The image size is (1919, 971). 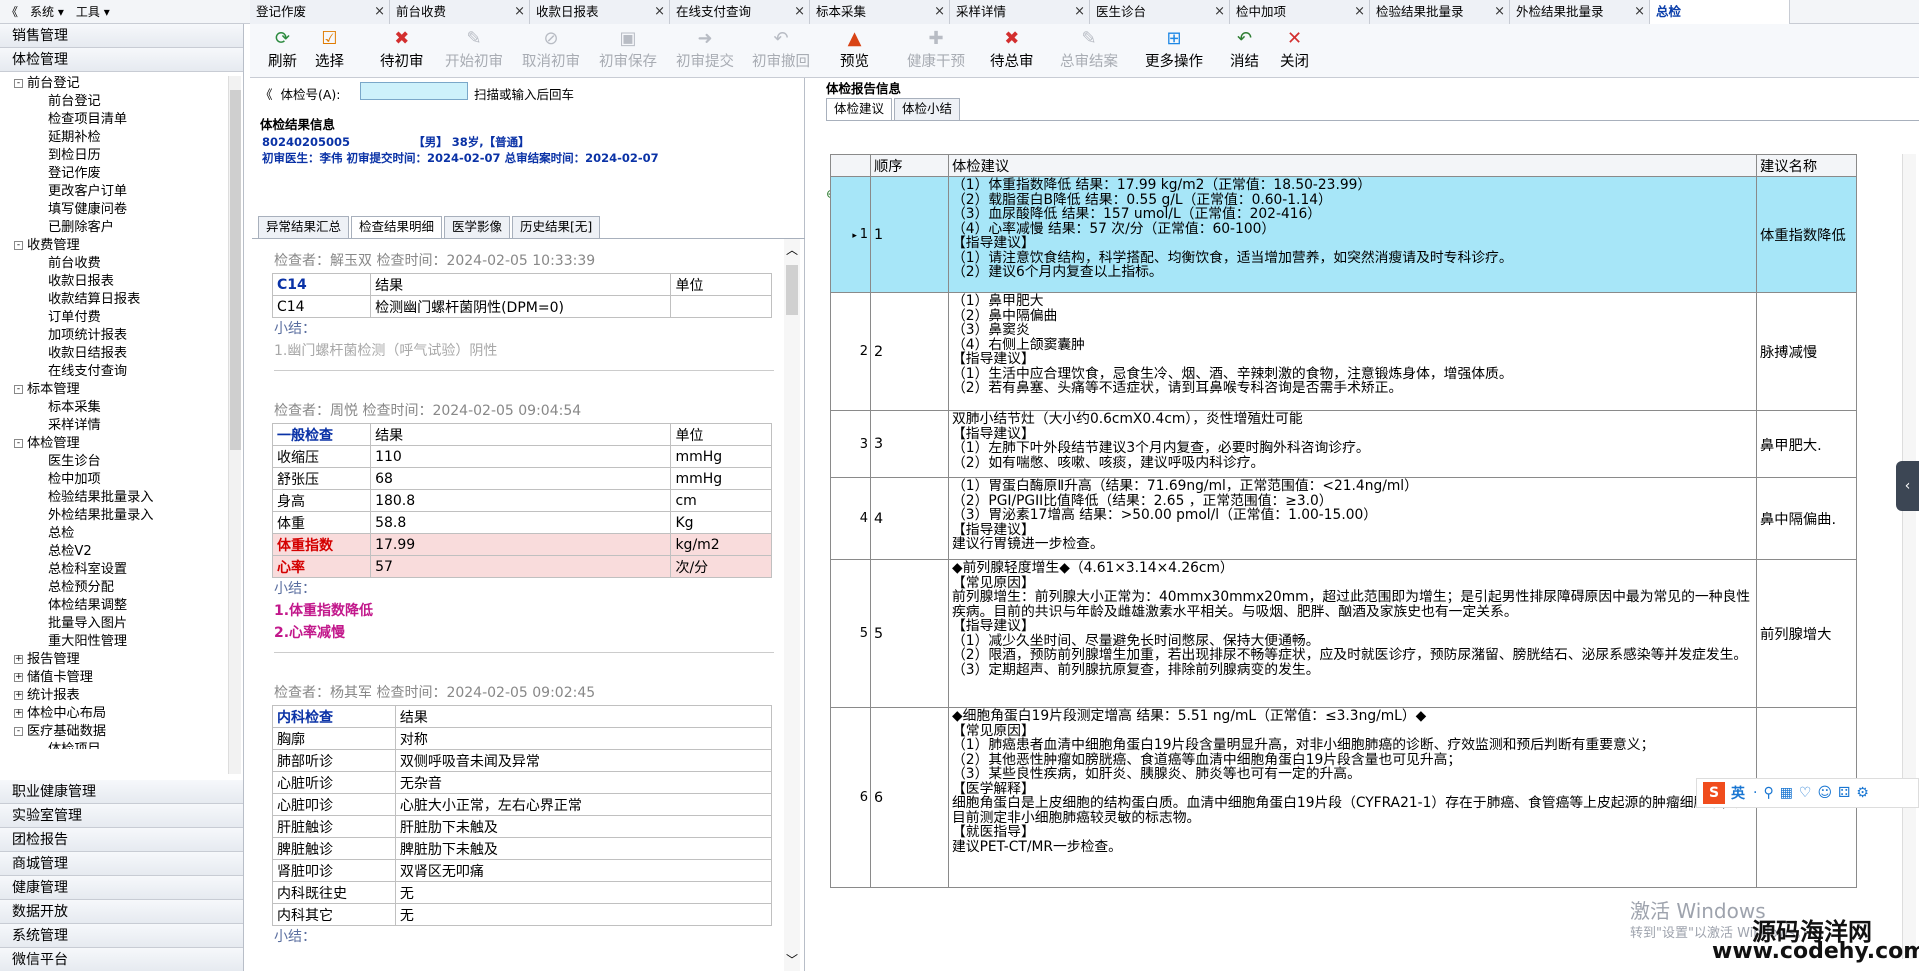 What do you see at coordinates (1720, 12) in the screenshot?
I see `tab-10: 总检` at bounding box center [1720, 12].